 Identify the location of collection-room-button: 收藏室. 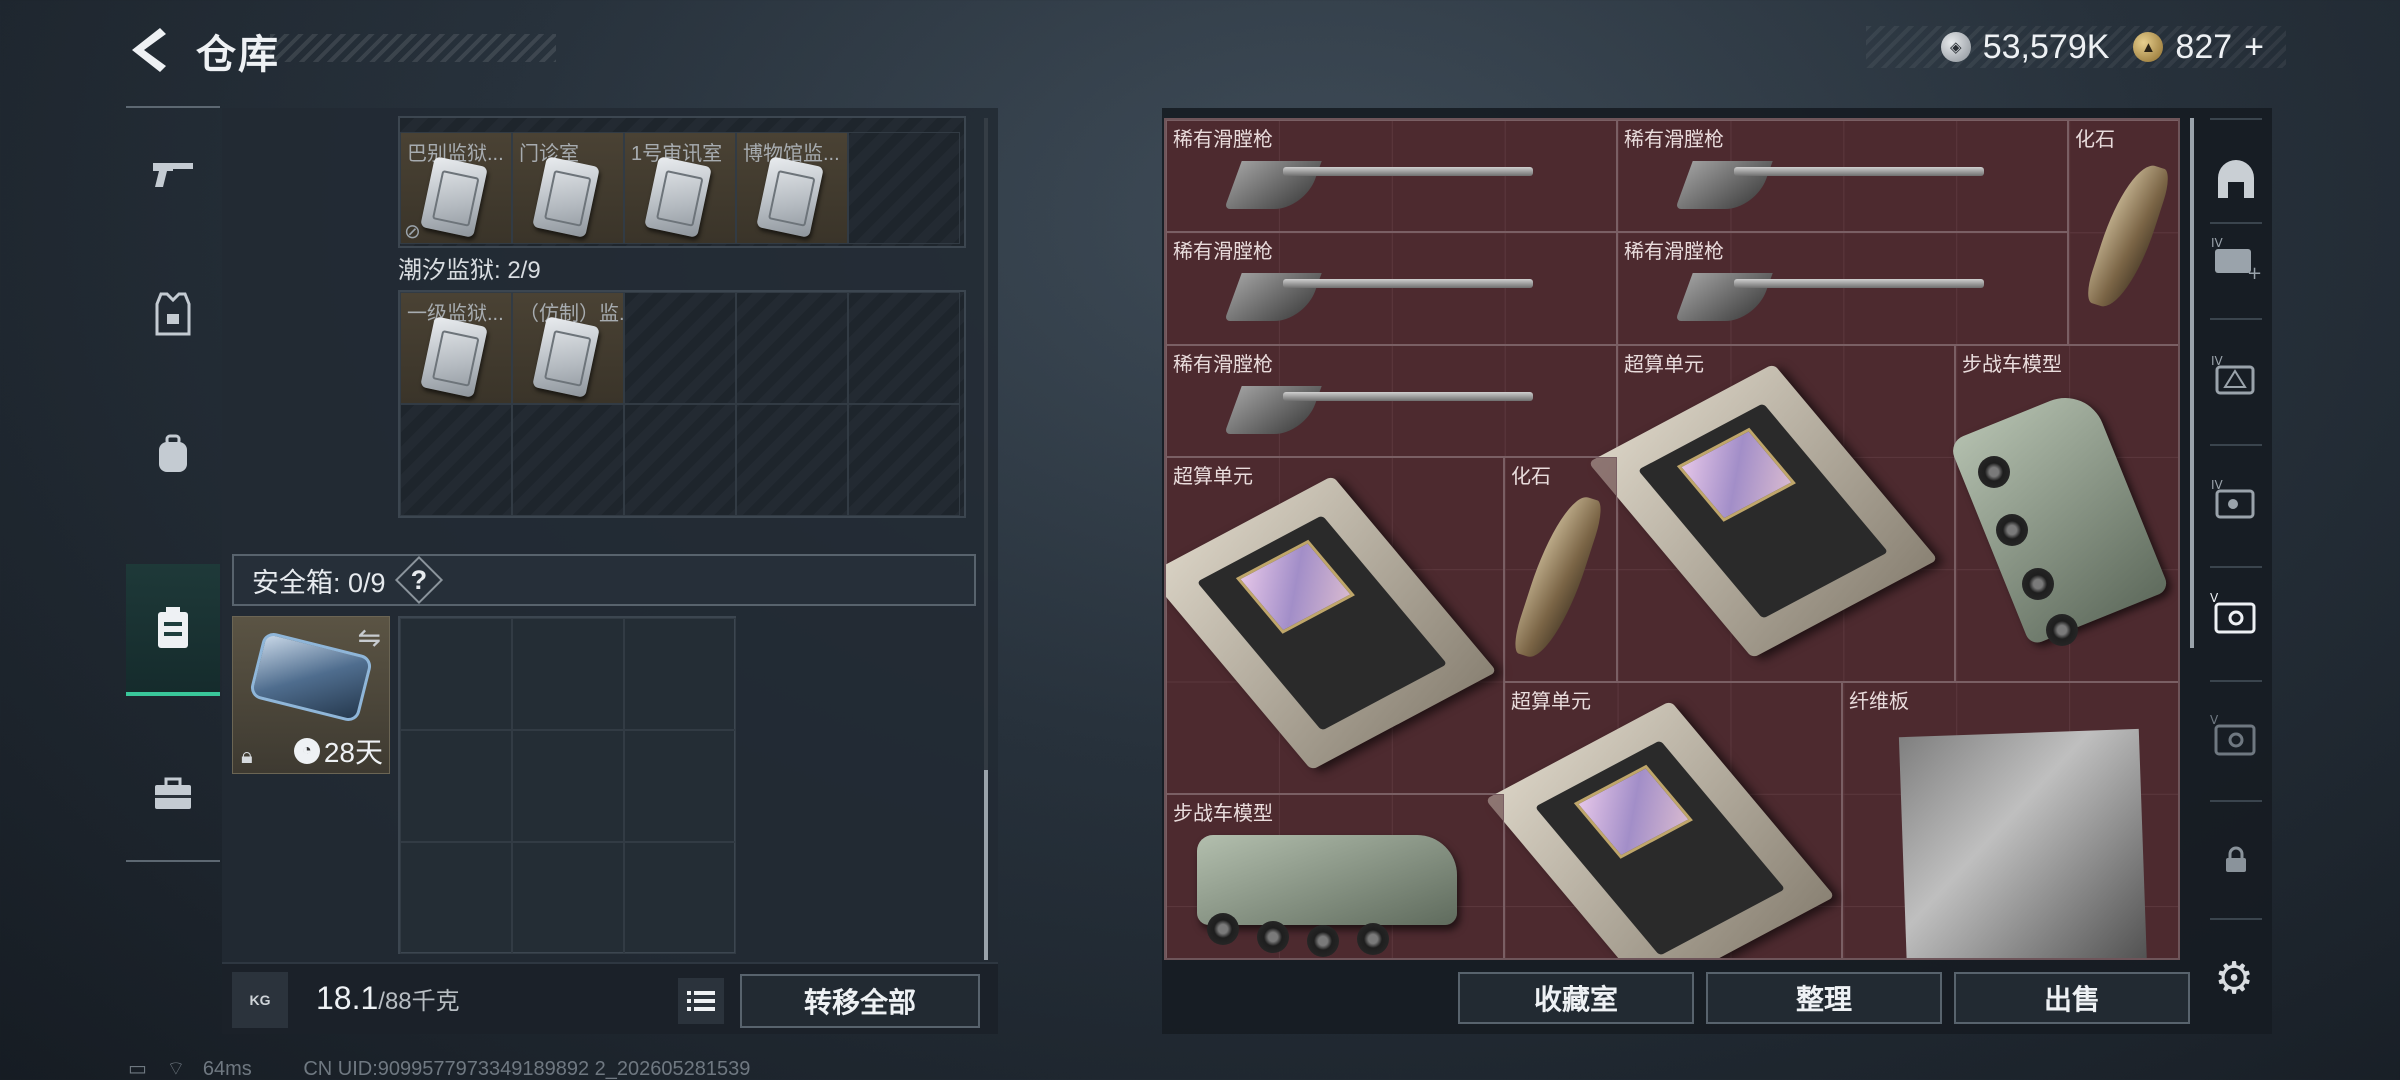
(1576, 998).